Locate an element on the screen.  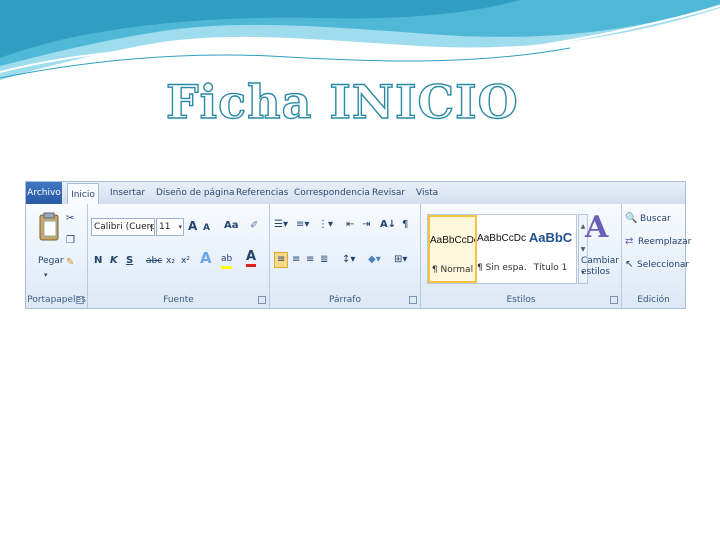
shading-icon: ◆▾ is located at coordinates (374, 260).